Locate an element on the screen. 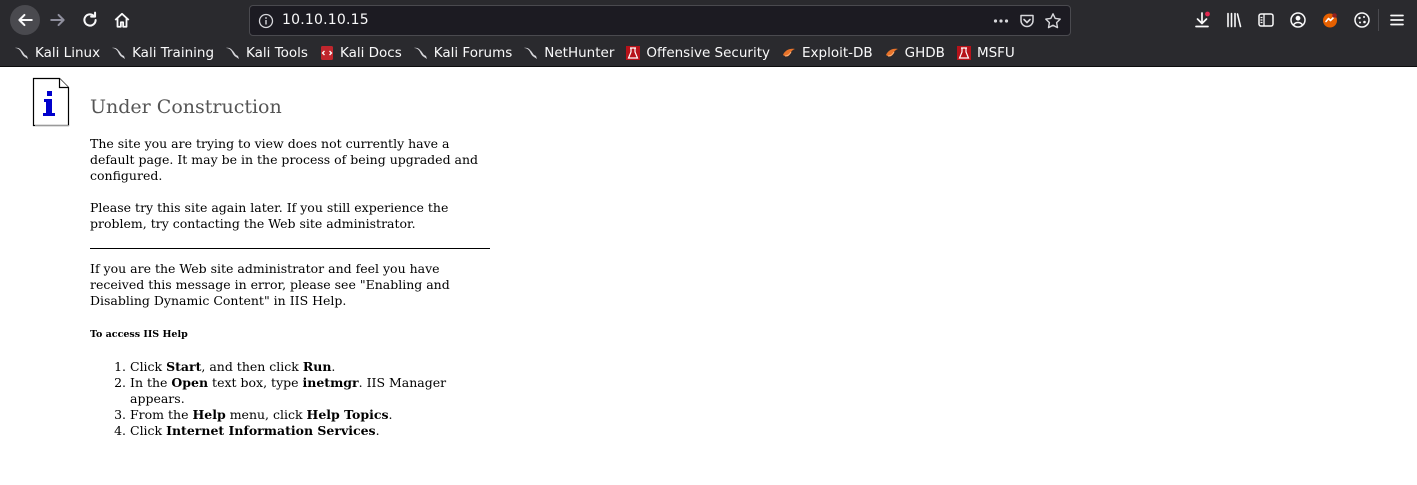 Image resolution: width=1417 pixels, height=485 pixels. page-actions-menu-button is located at coordinates (1001, 21).